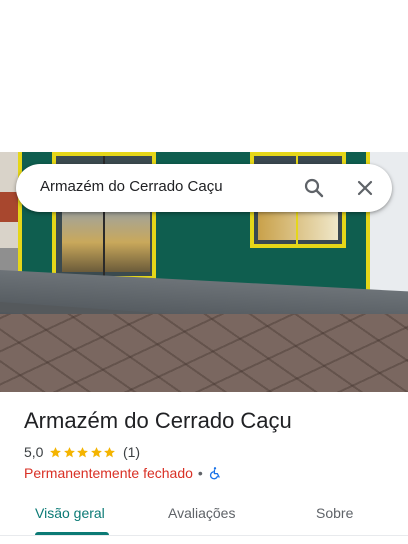 This screenshot has width=408, height=544. I want to click on rating-row: 5,0 (1), so click(82, 452).